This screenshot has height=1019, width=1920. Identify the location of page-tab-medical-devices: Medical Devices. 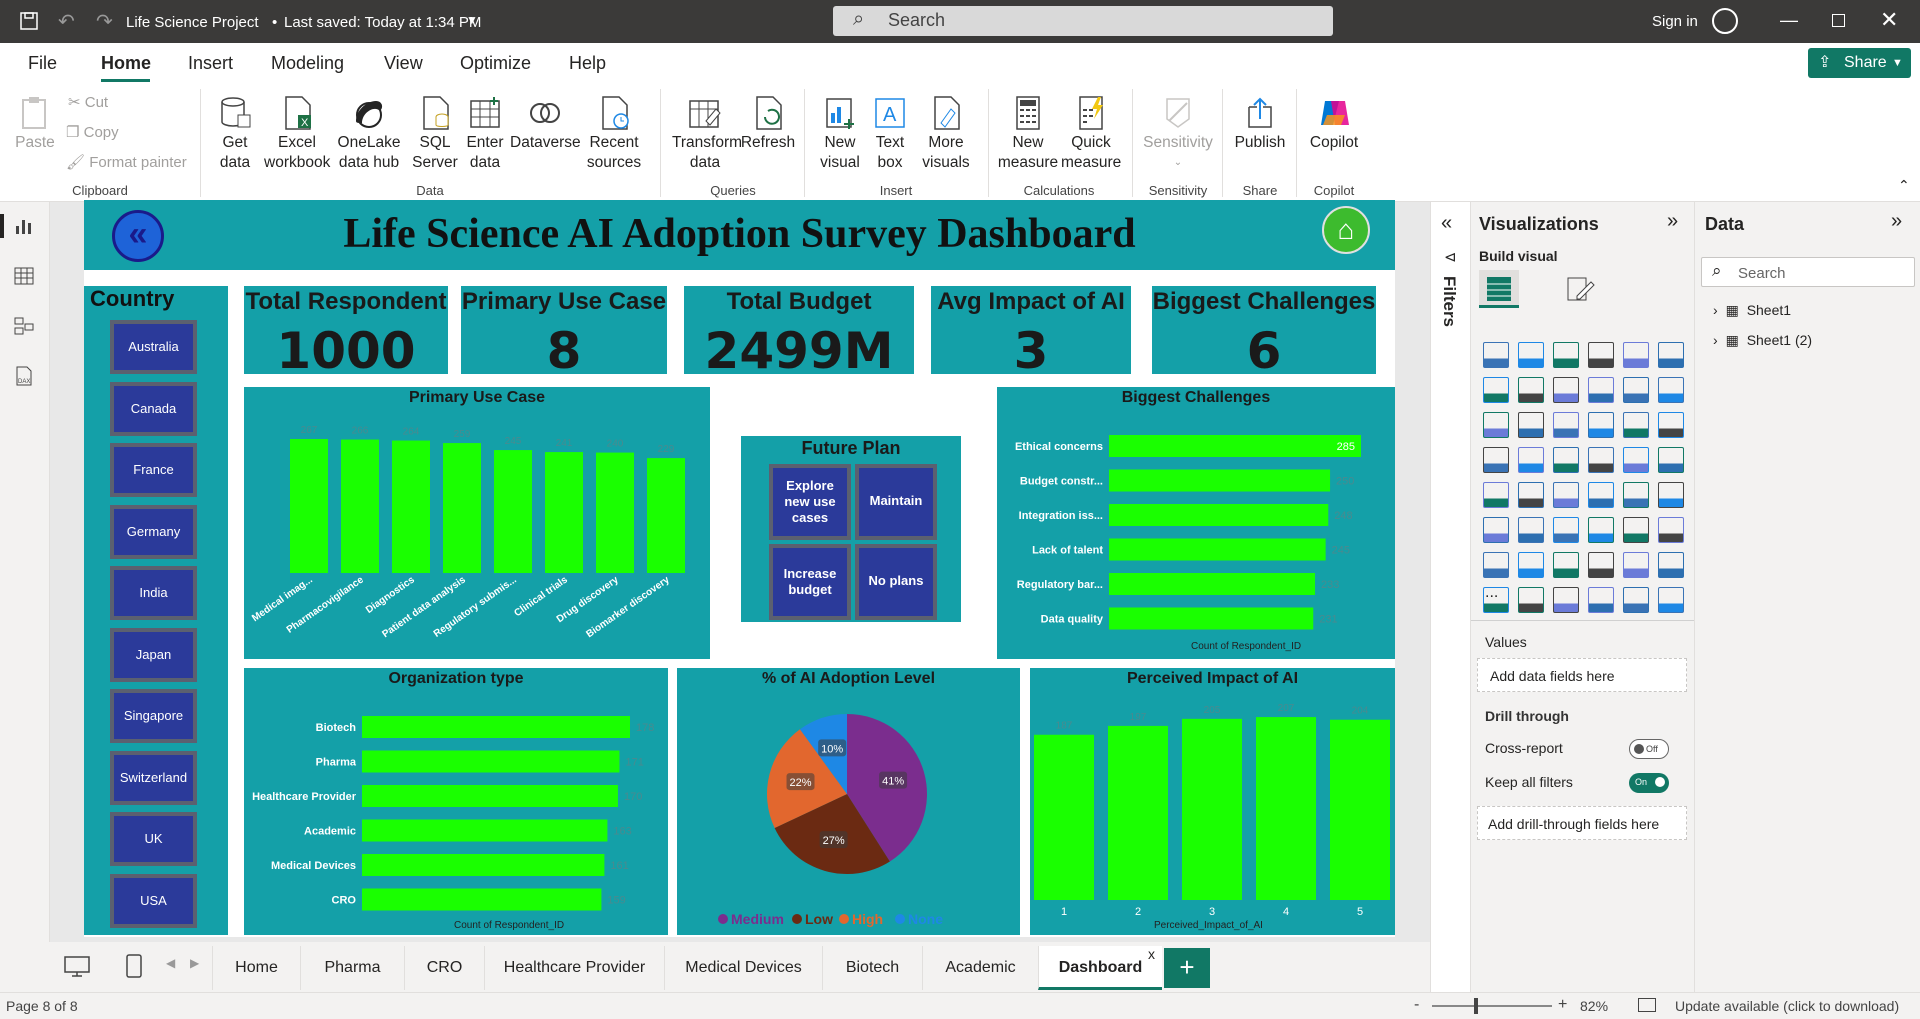
(743, 968).